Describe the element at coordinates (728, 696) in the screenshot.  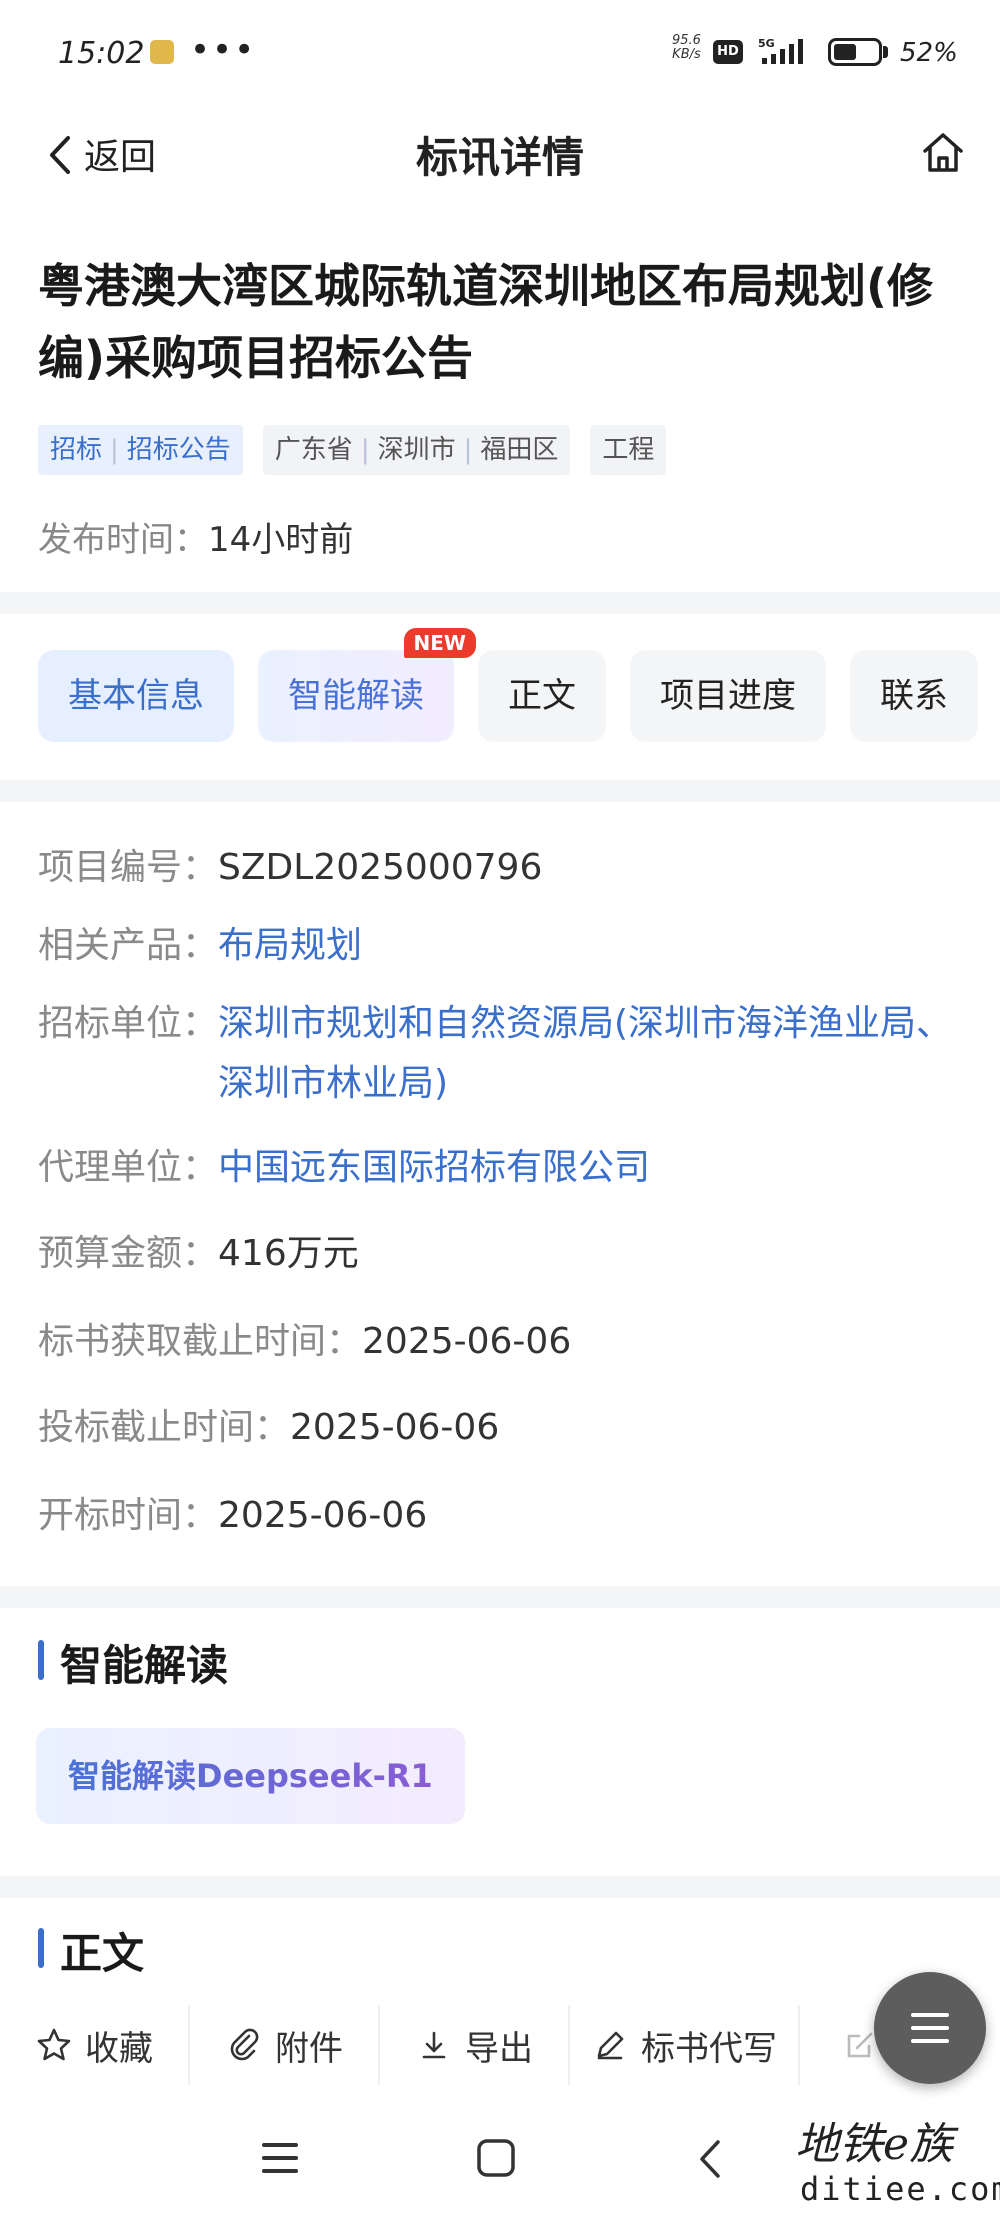
I see `tab-progress: 项目进度` at that location.